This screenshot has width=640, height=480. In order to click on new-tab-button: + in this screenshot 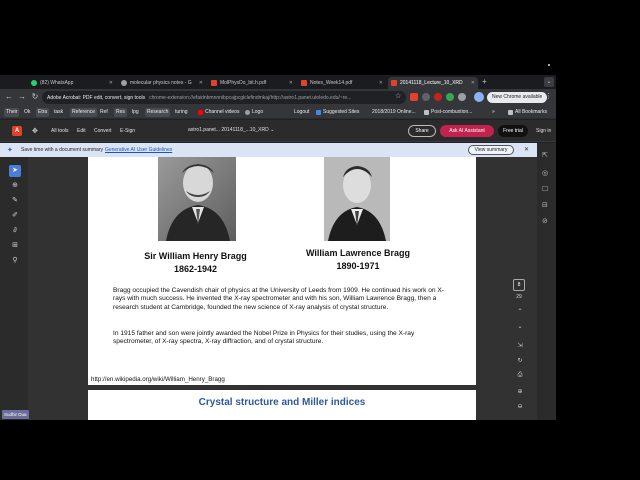, I will do `click(484, 81)`.